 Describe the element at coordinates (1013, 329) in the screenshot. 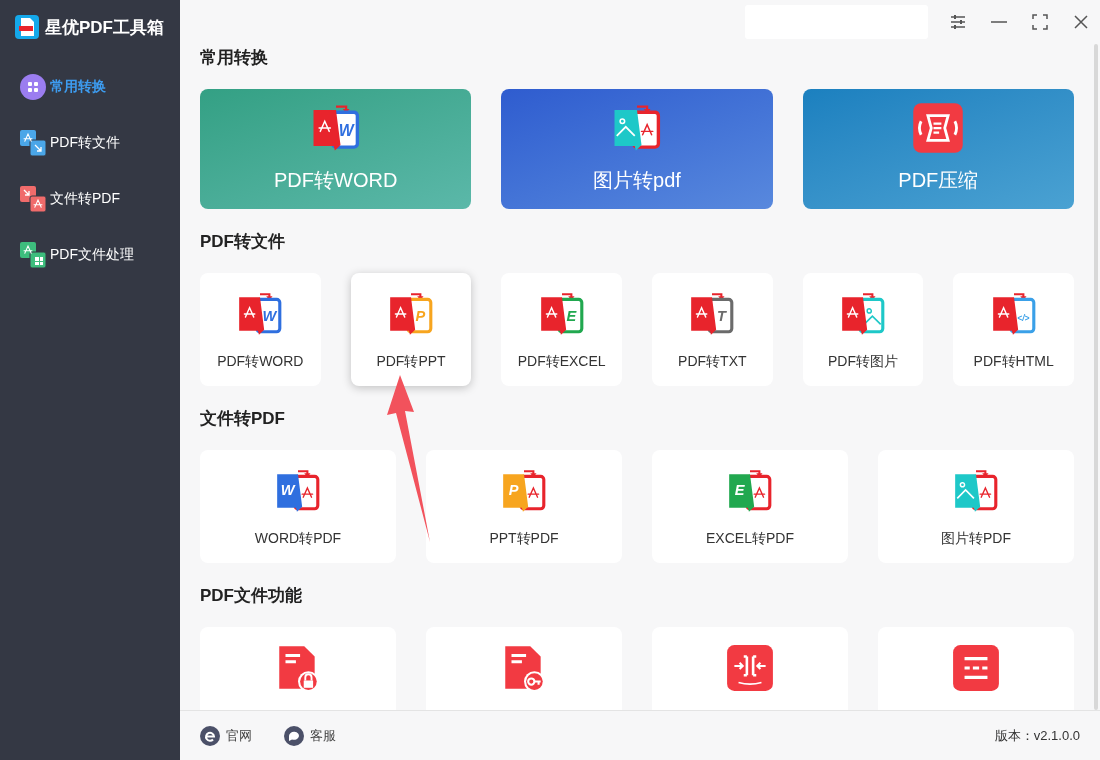

I see `tool-tile: </> PDF转HTML` at that location.